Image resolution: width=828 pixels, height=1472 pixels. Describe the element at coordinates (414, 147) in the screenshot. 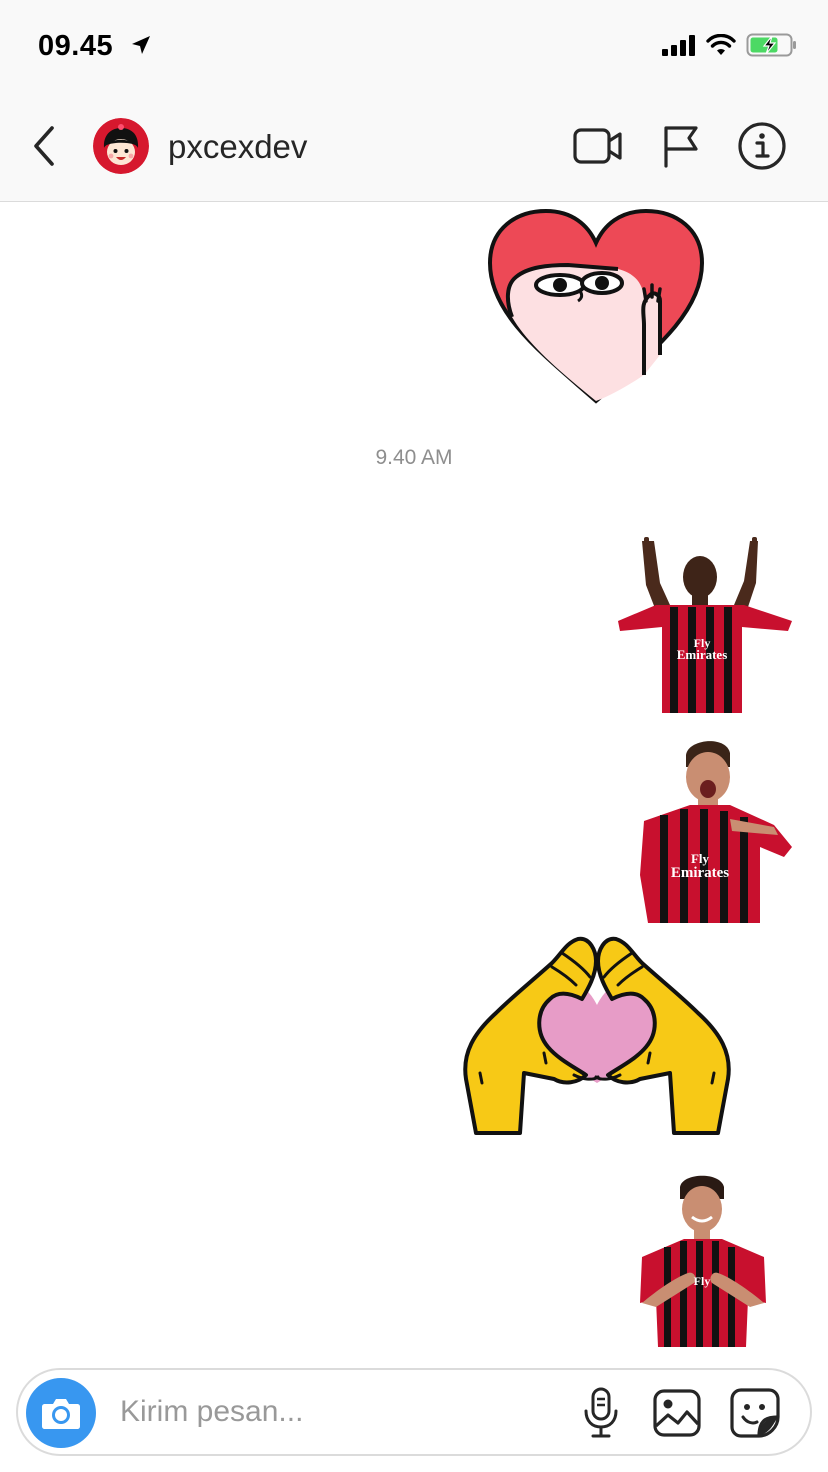

I see `chat-header: pxcexdev` at that location.